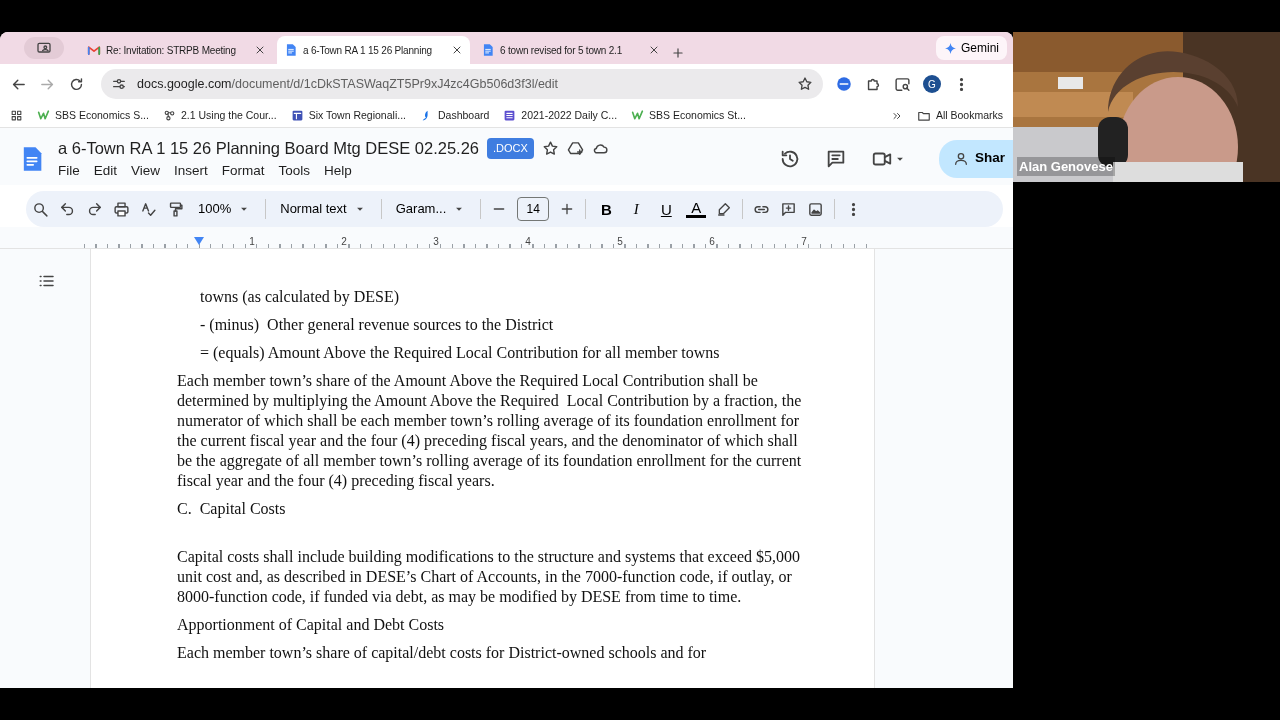 Image resolution: width=1280 pixels, height=720 pixels. Describe the element at coordinates (297, 115) in the screenshot. I see `board-icon` at that location.